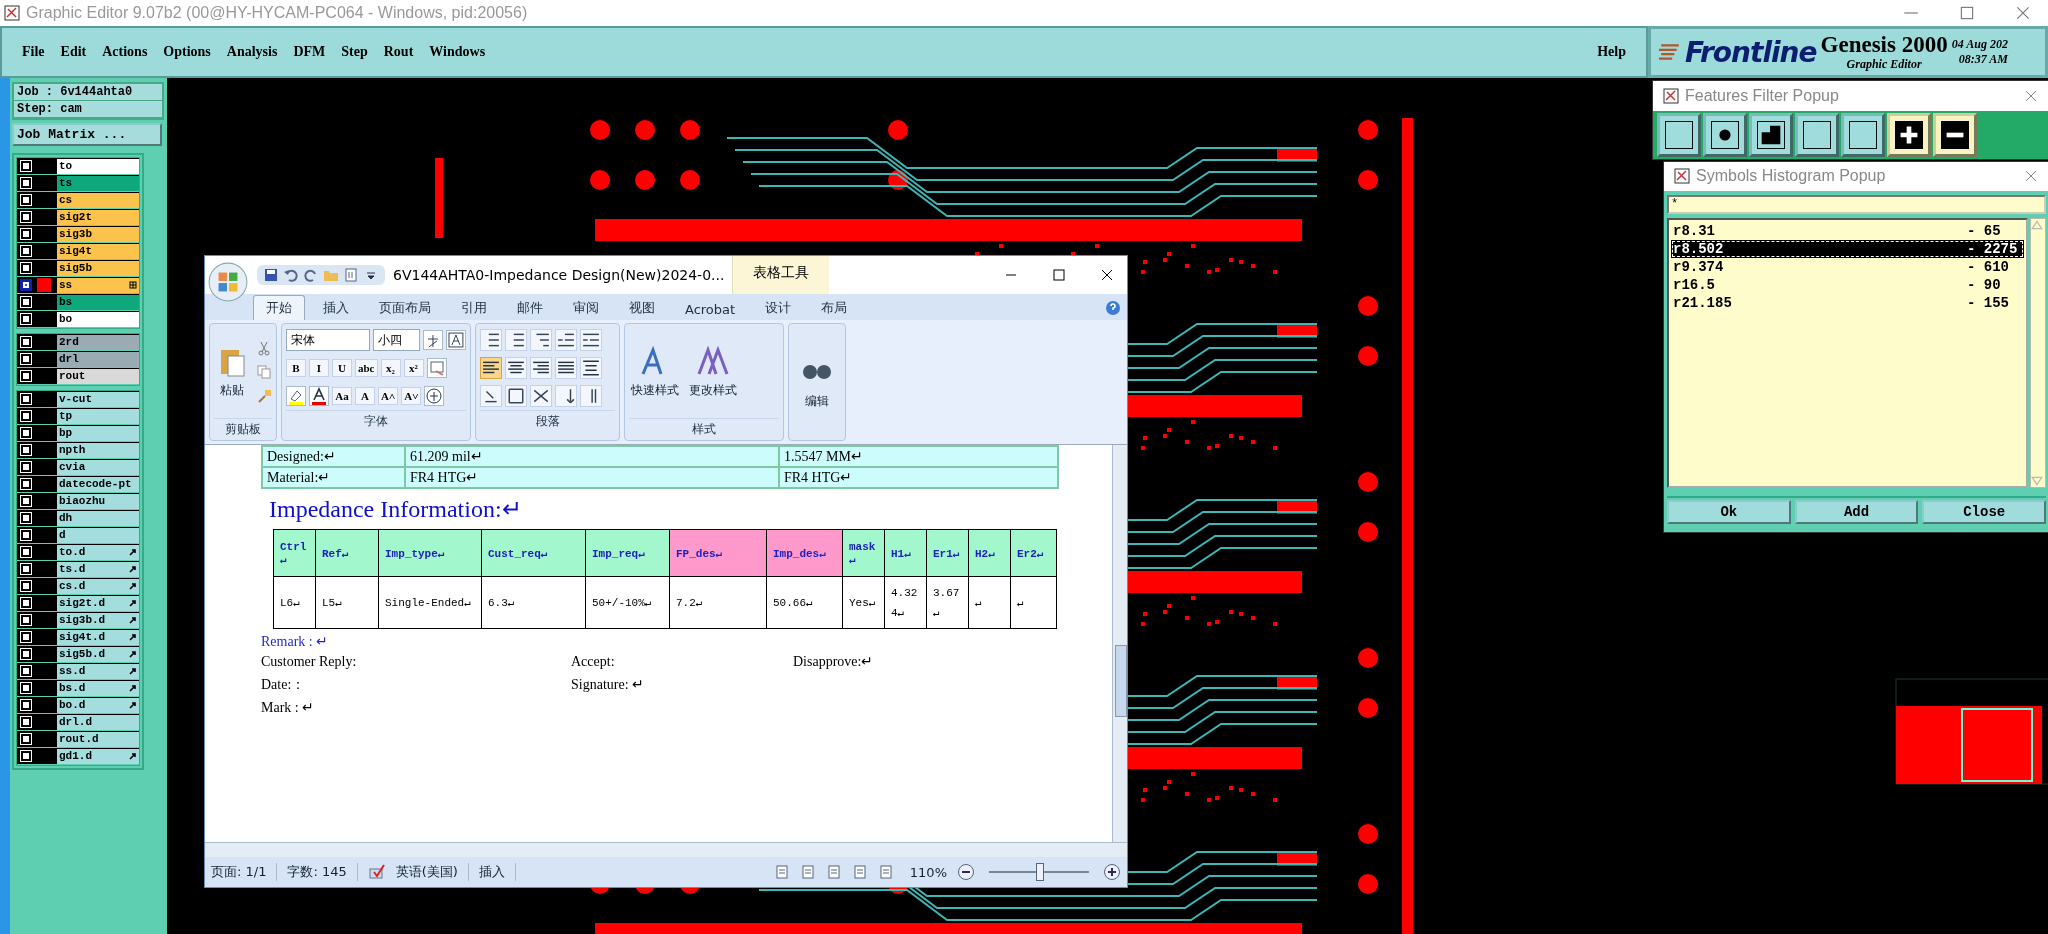 The width and height of the screenshot is (2048, 934). What do you see at coordinates (388, 396) in the screenshot?
I see `format-button: A˄` at bounding box center [388, 396].